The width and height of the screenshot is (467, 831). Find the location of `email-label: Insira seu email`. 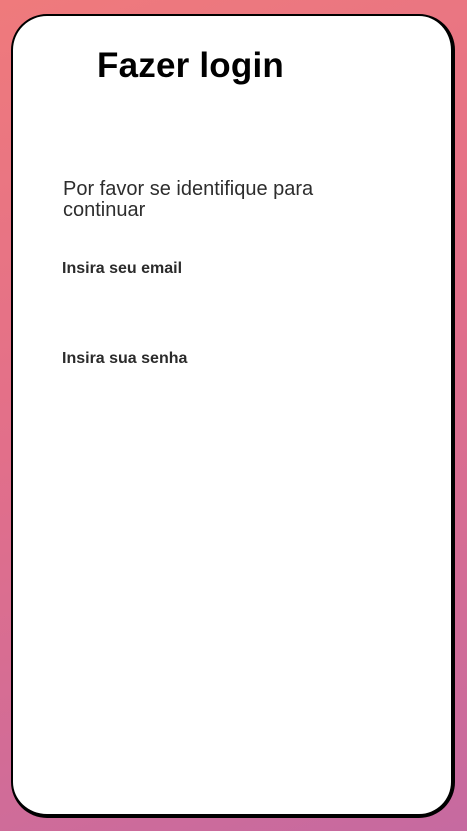

email-label: Insira seu email is located at coordinates (122, 268).